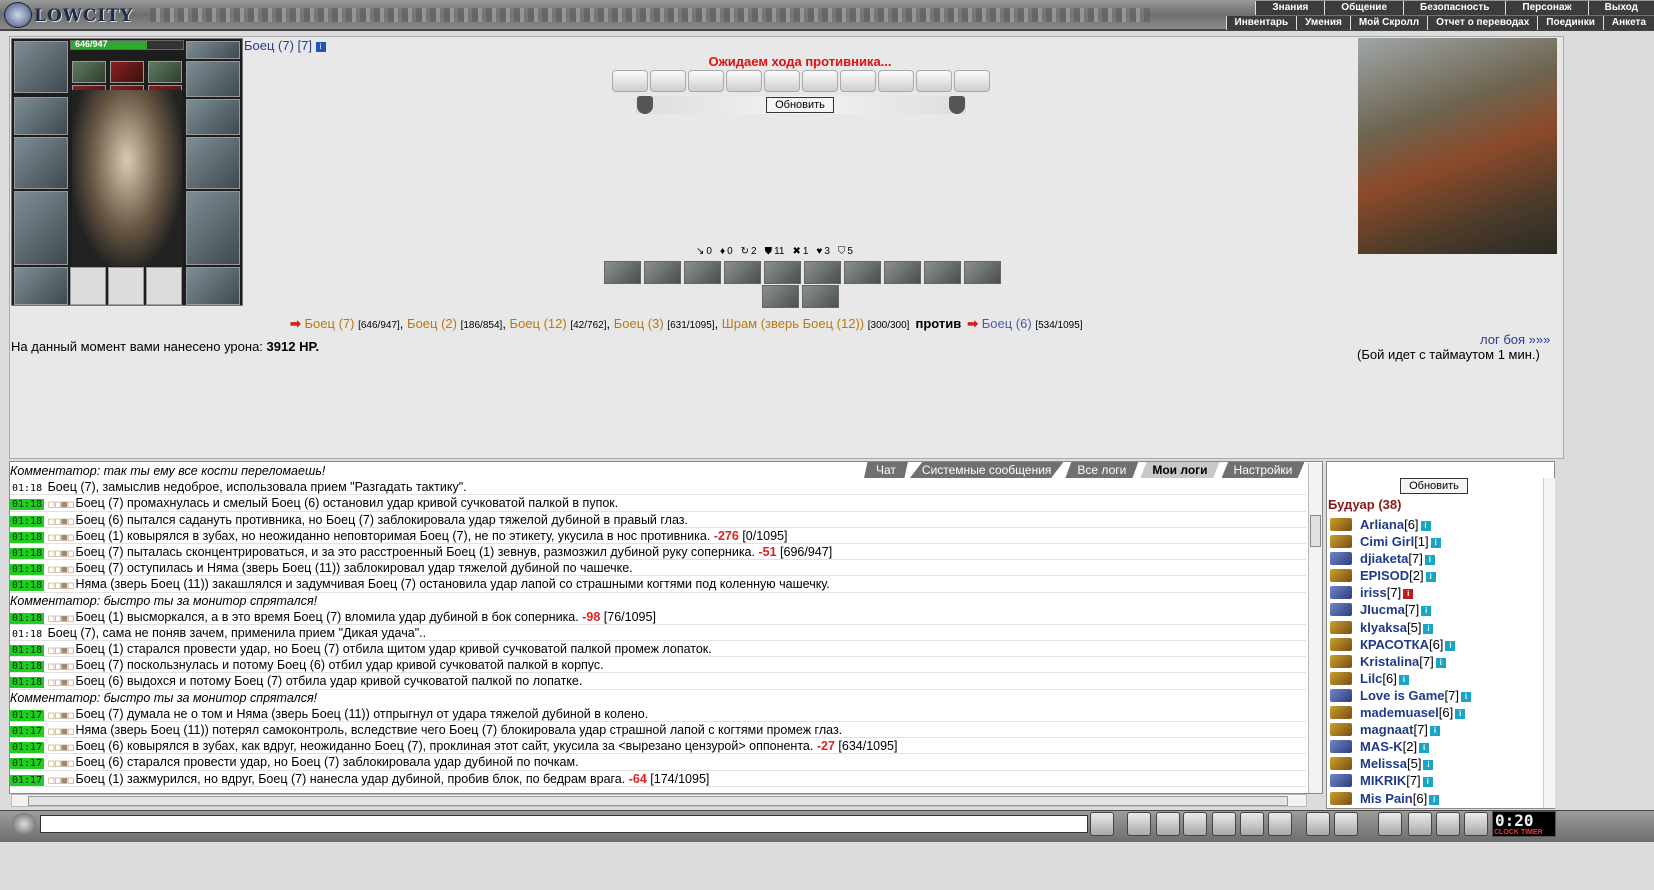 This screenshot has width=1654, height=890. Describe the element at coordinates (1628, 23) in the screenshot. I see `submenu-item-5: Анкета` at that location.